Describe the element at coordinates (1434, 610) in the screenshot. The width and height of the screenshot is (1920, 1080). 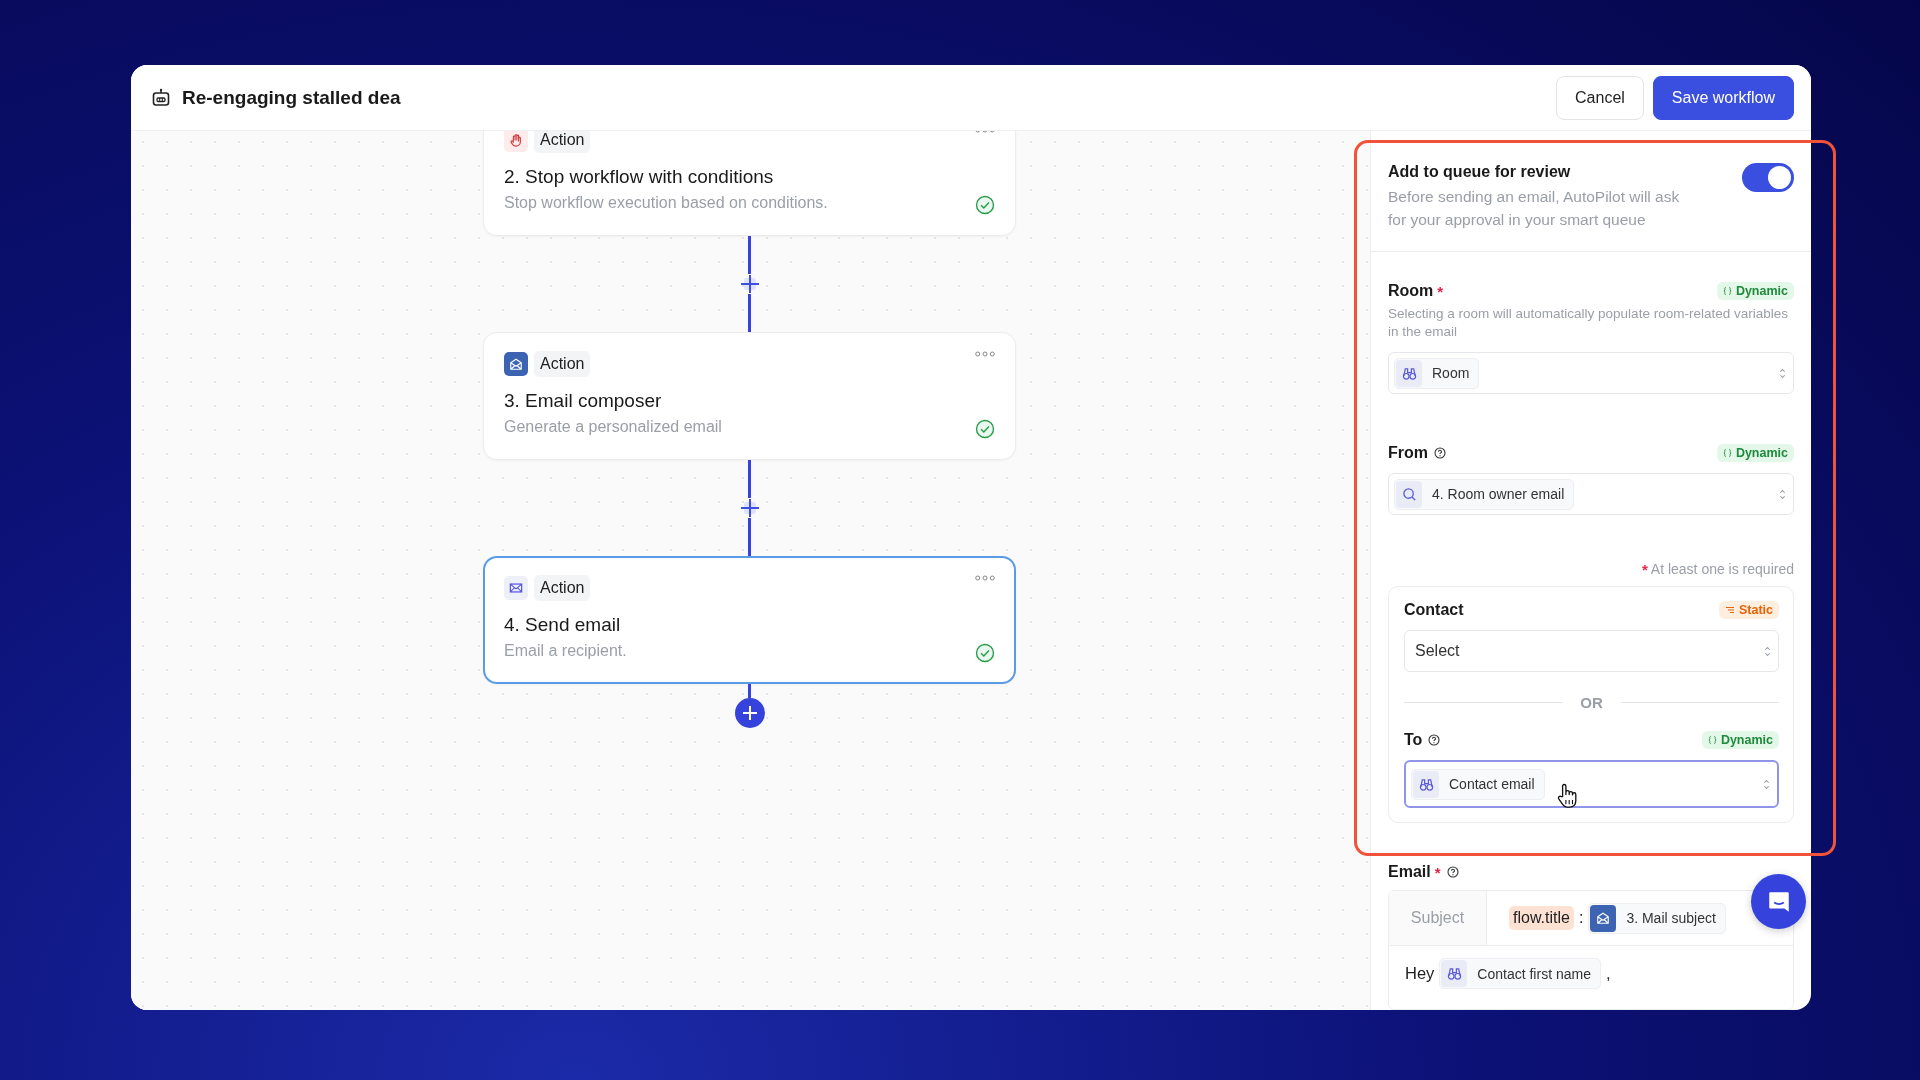
I see `field-label: Contact` at that location.